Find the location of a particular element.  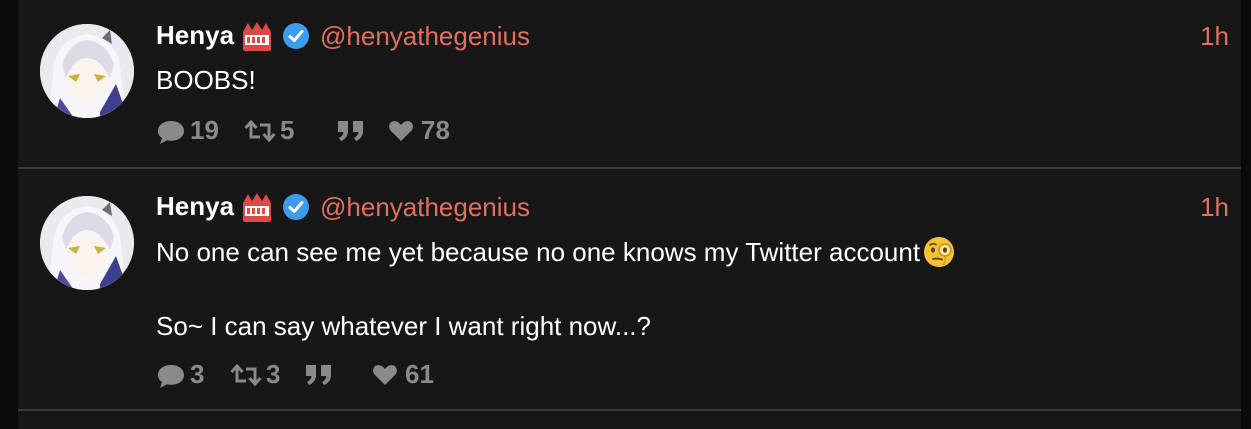

tweet-text: BOOBS! is located at coordinates (206, 80).